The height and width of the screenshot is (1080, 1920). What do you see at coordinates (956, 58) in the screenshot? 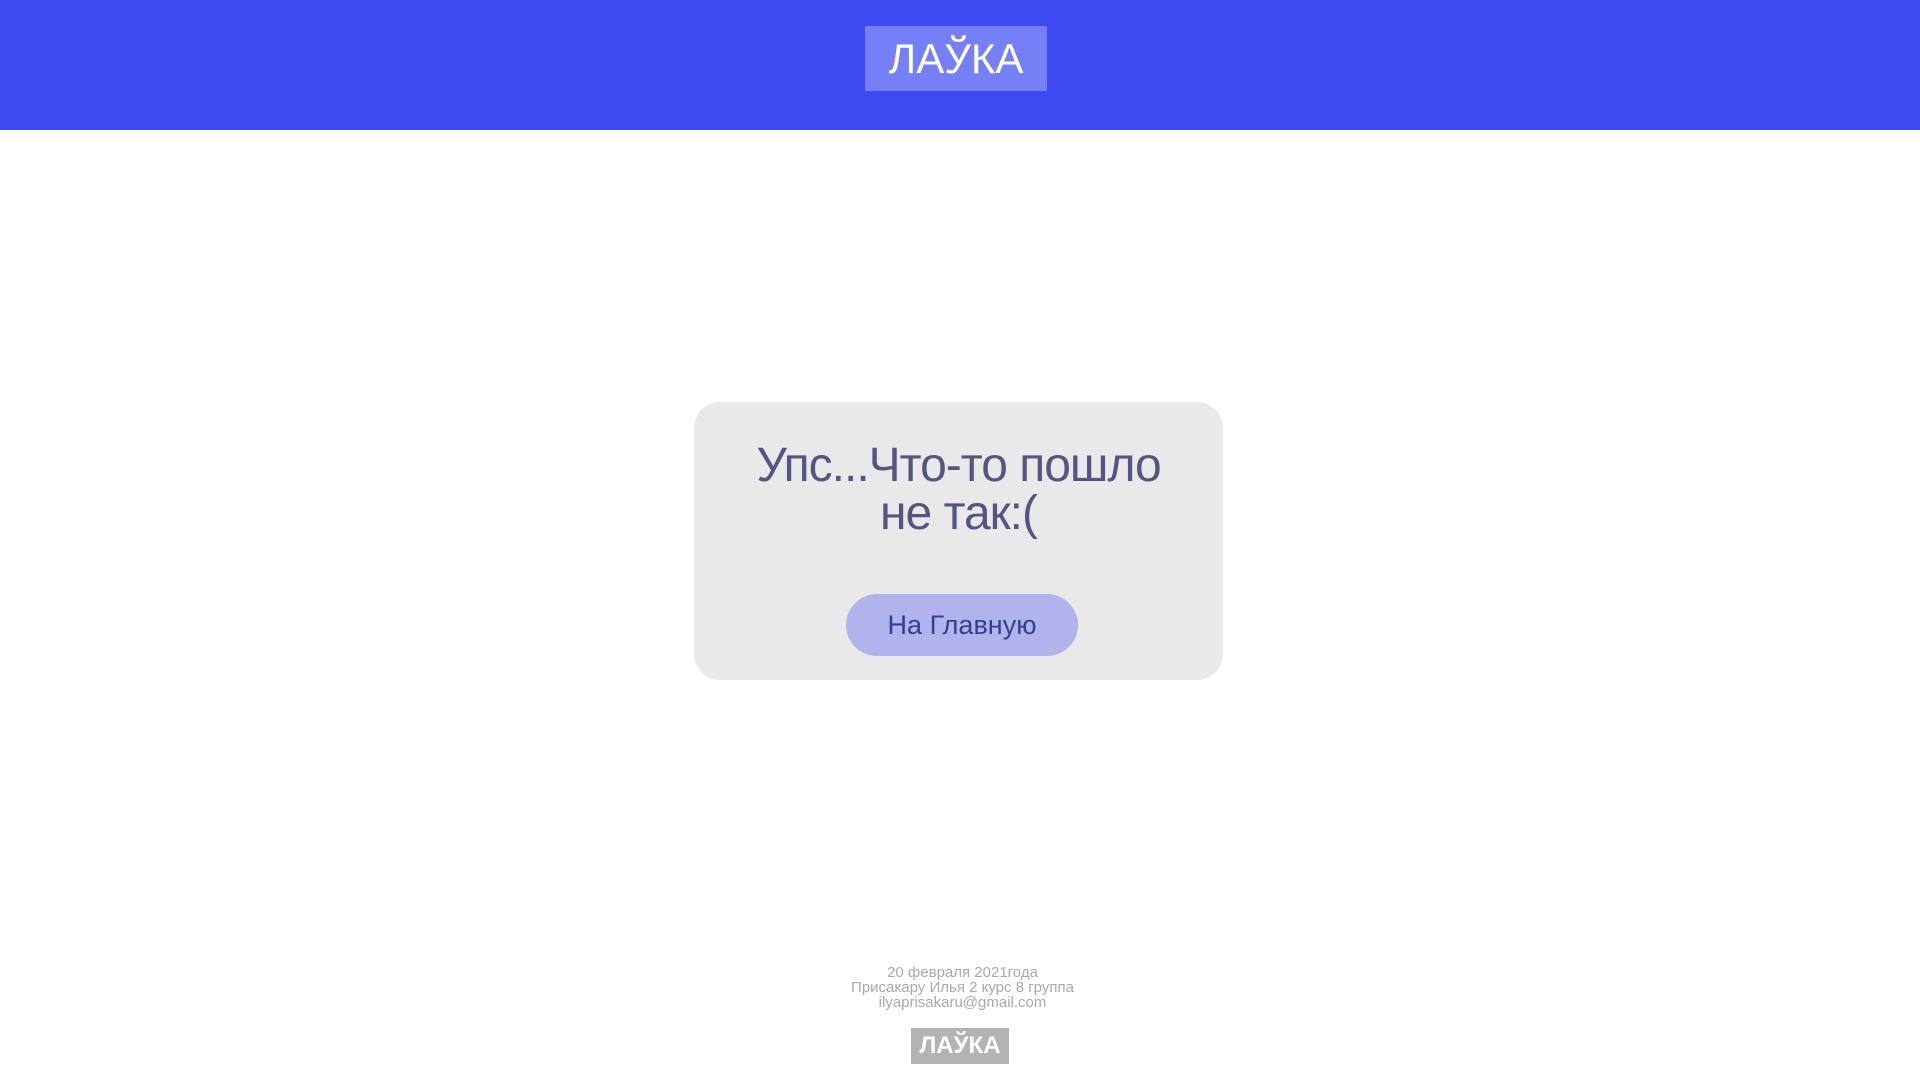
I see `header-logo: ЛАЎКА` at bounding box center [956, 58].